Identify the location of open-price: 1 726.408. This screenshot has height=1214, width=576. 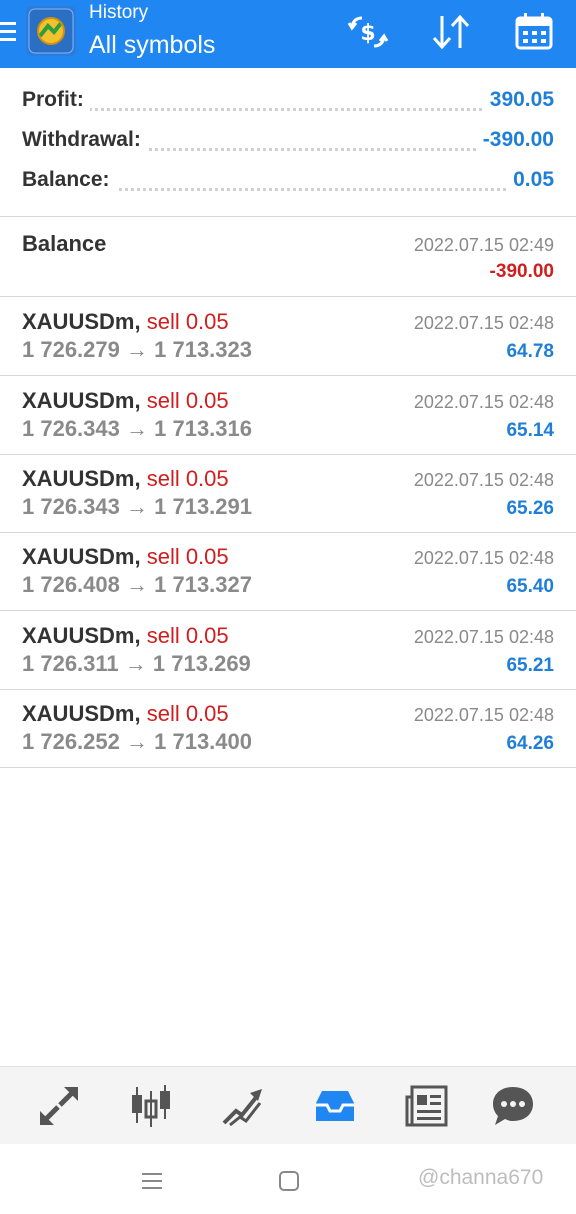
(71, 584).